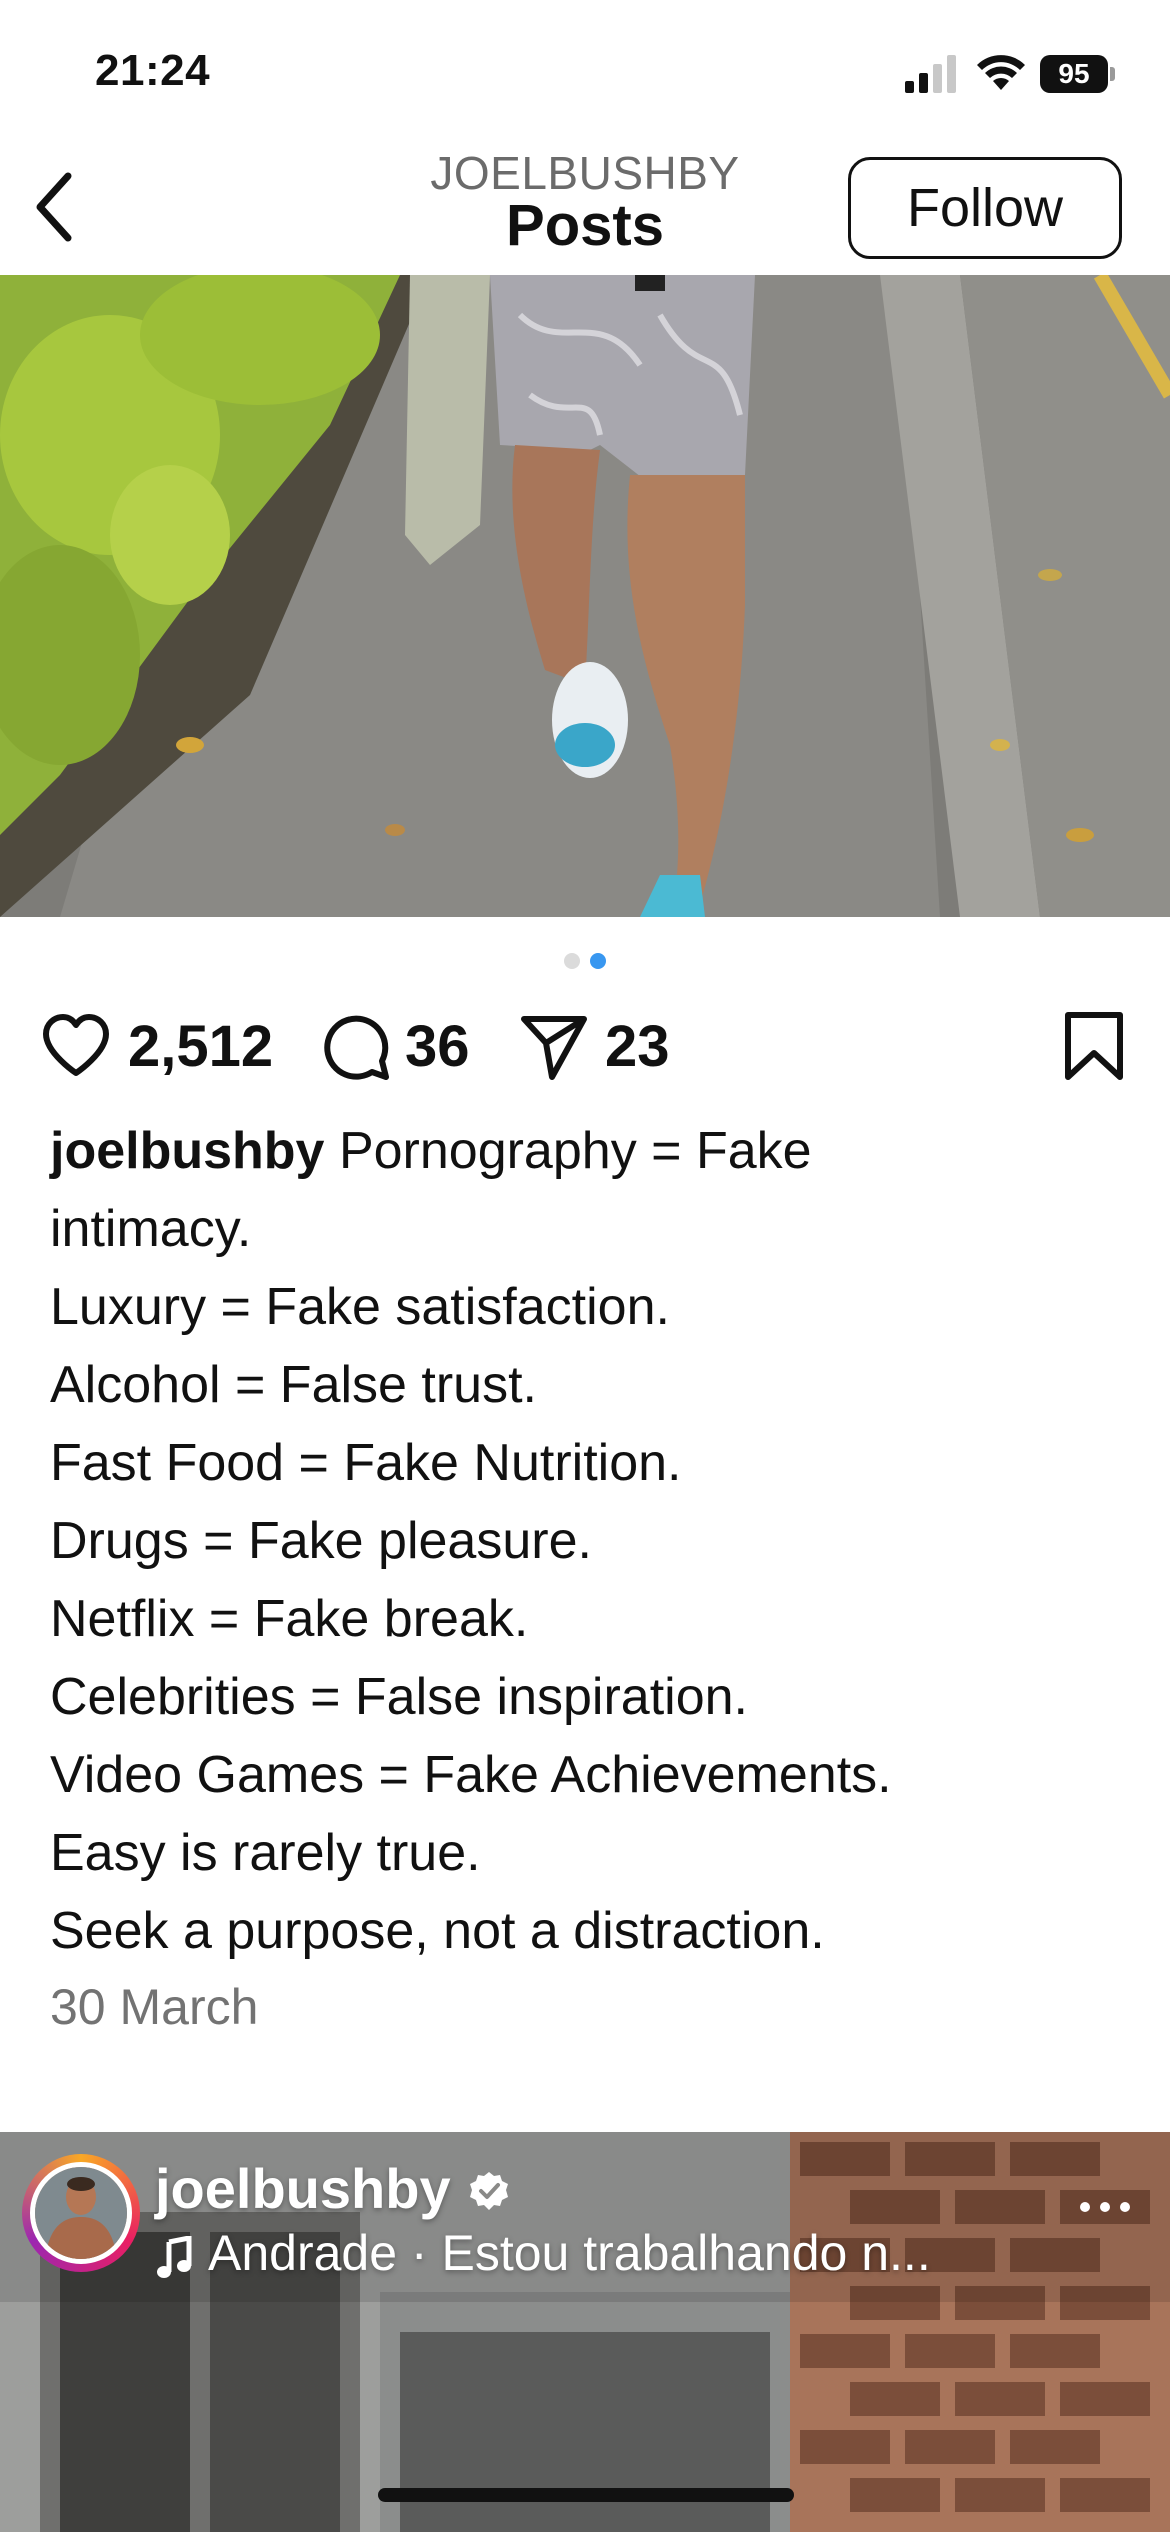 Image resolution: width=1170 pixels, height=2532 pixels. What do you see at coordinates (437, 1931) in the screenshot?
I see `caption-line: Seek a purpose, not a distraction.` at bounding box center [437, 1931].